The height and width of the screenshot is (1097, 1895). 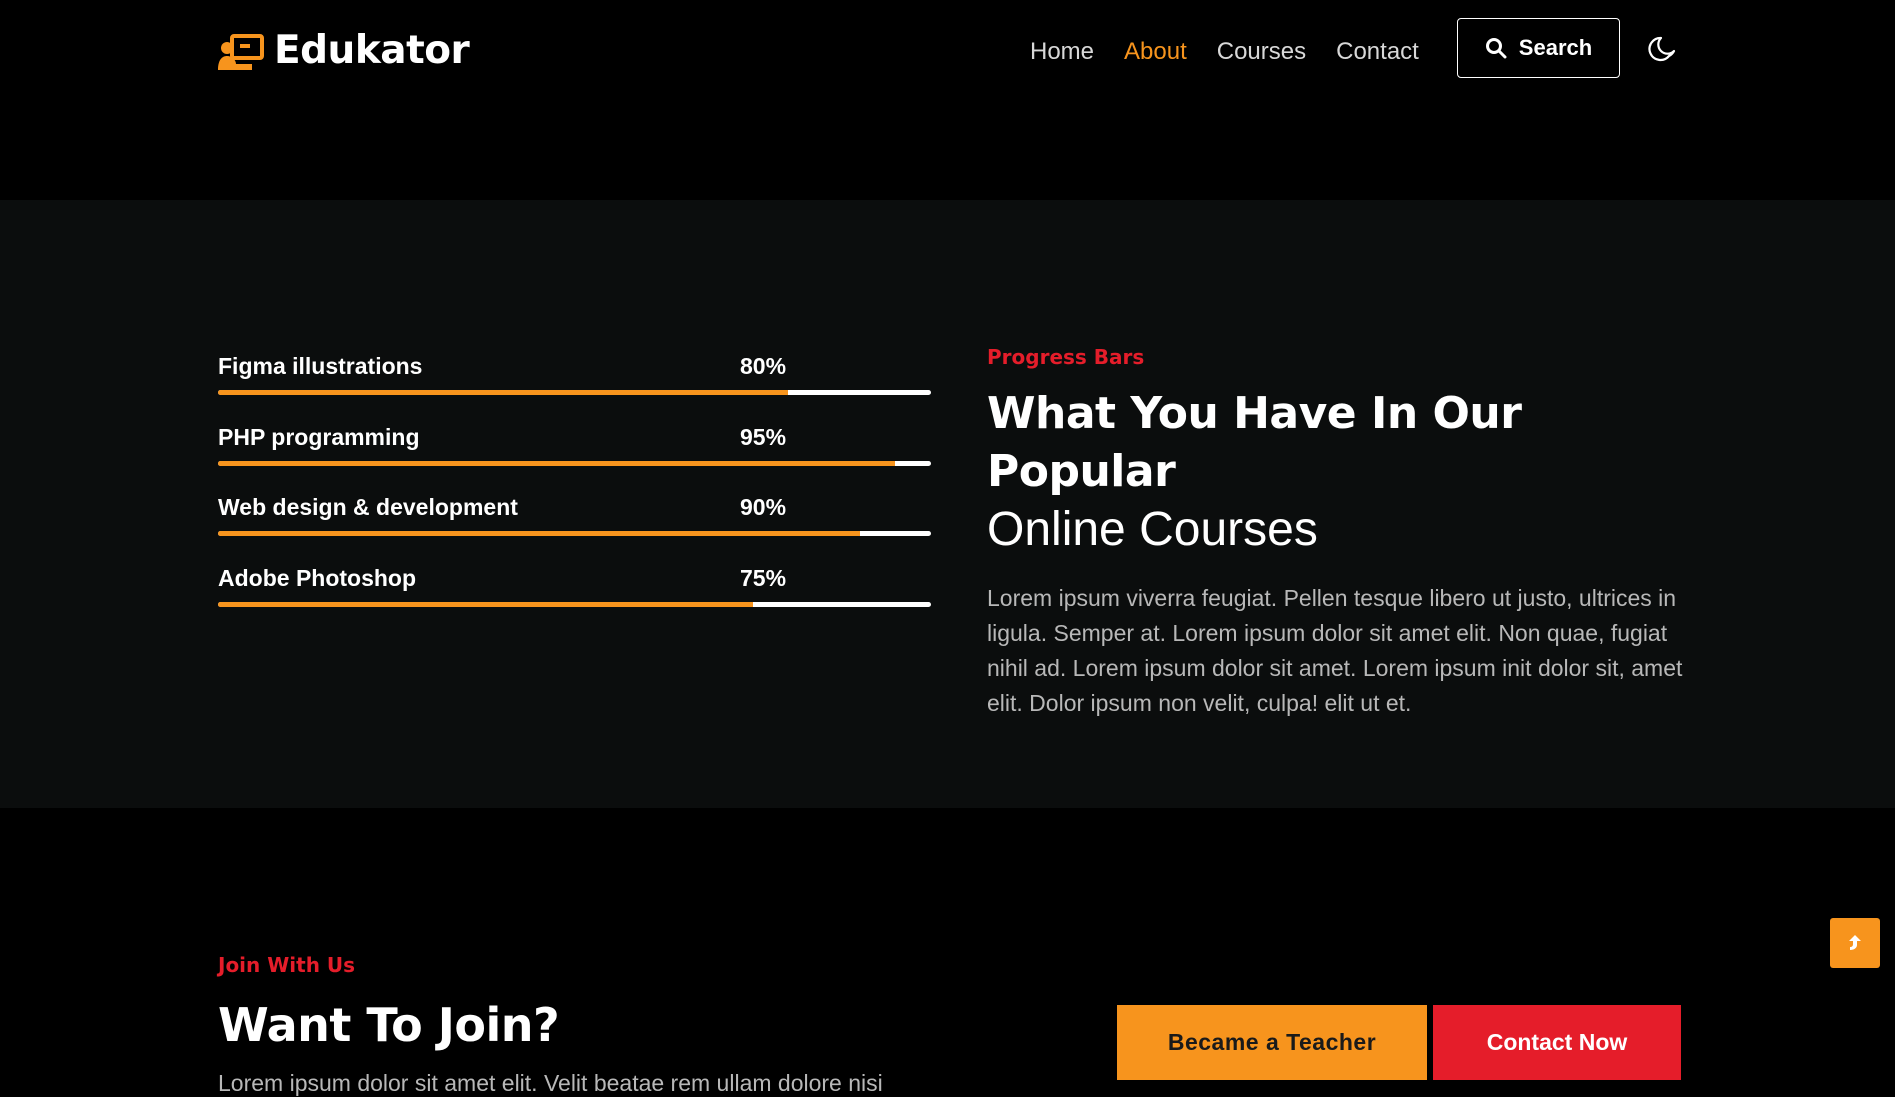 I want to click on progress-bar-label: Adobe Photoshop, so click(x=317, y=577).